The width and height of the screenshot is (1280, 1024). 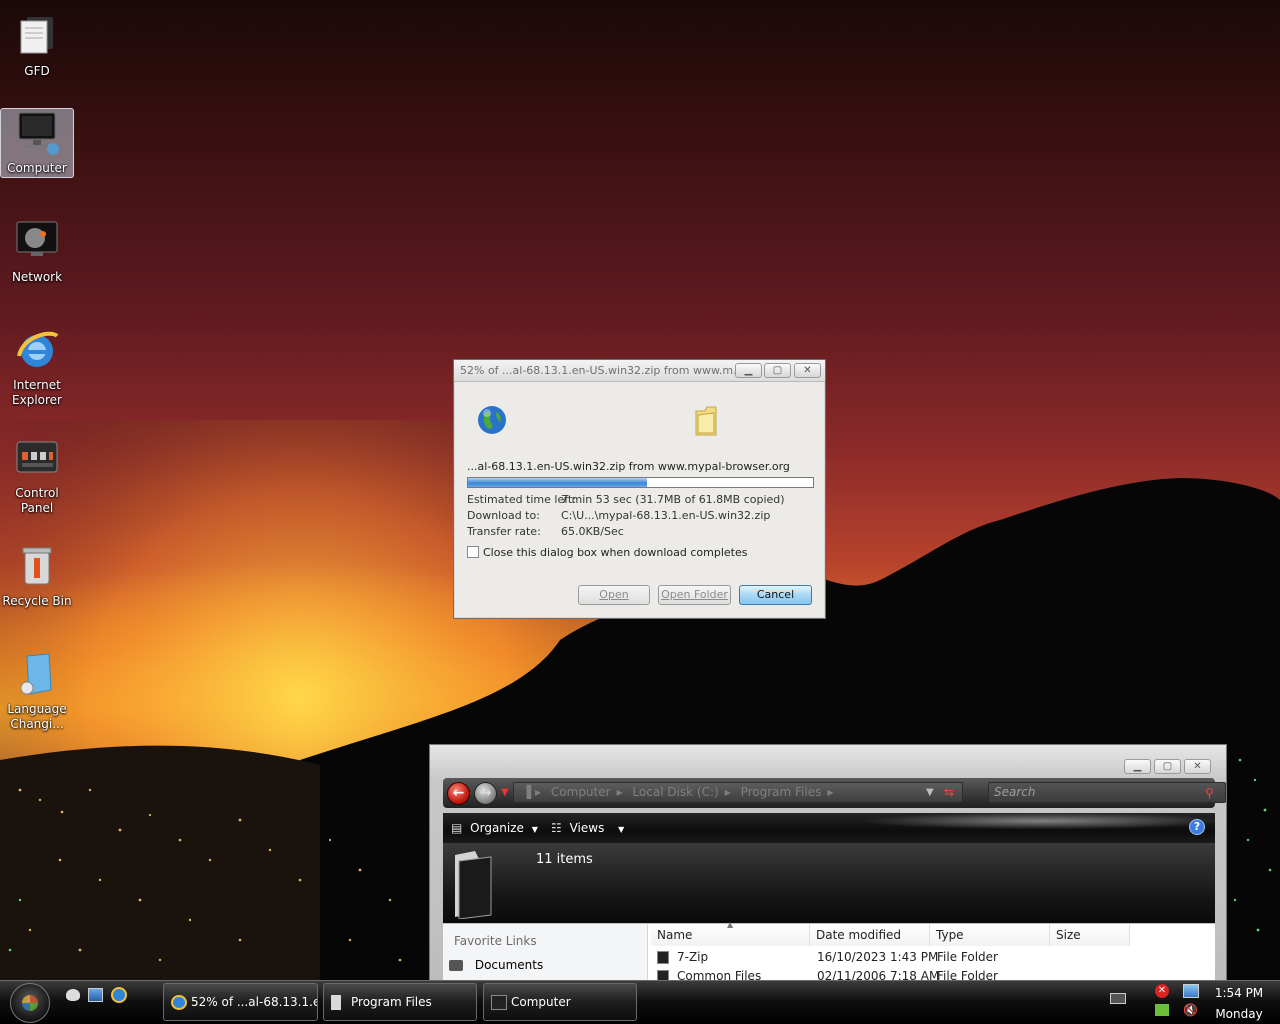 What do you see at coordinates (1197, 766) in the screenshot?
I see `explorer-close-button: ✕` at bounding box center [1197, 766].